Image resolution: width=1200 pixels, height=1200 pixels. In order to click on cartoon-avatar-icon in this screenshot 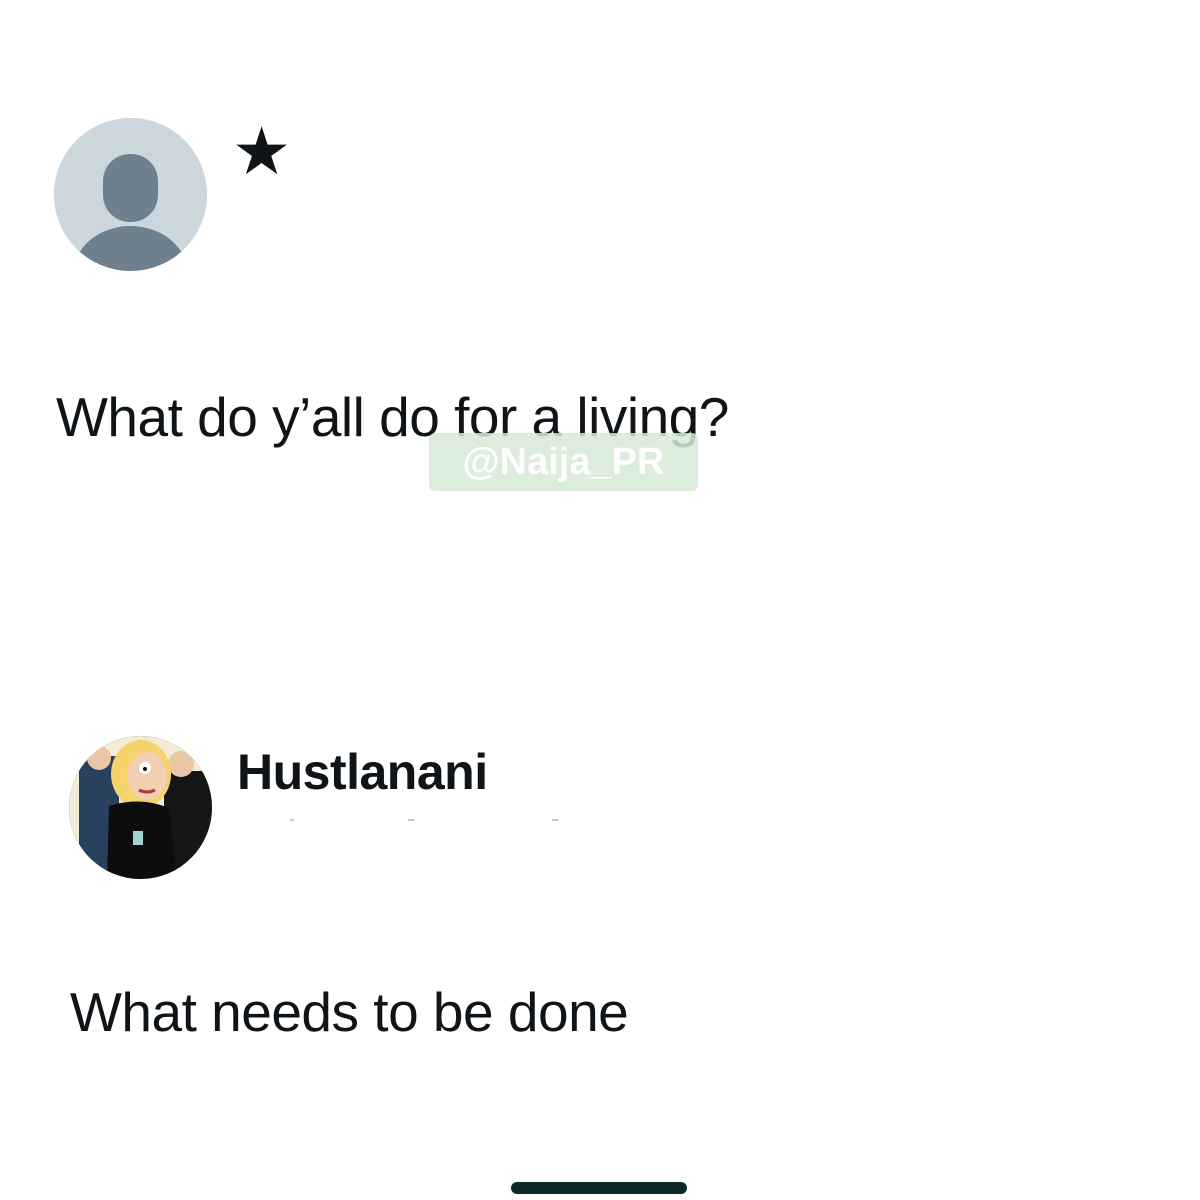, I will do `click(140, 807)`.